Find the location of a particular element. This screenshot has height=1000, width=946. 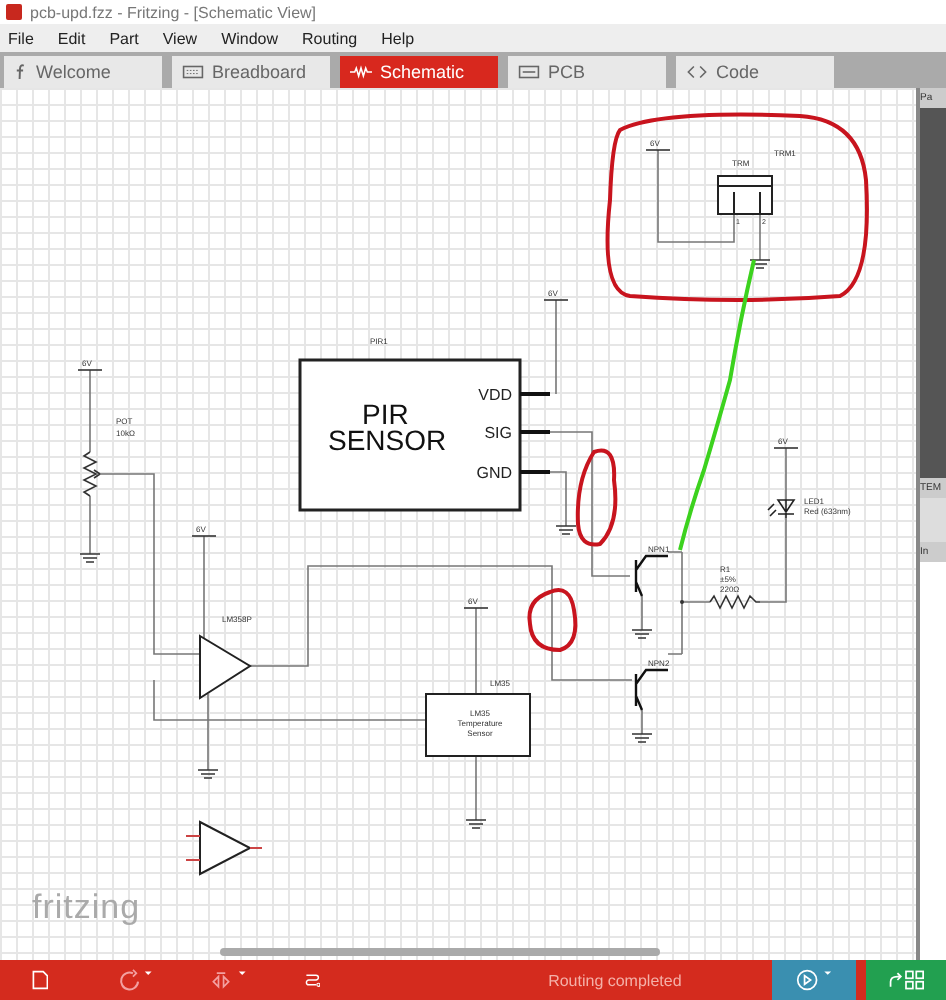

view-tab: Welcome is located at coordinates (83, 72).